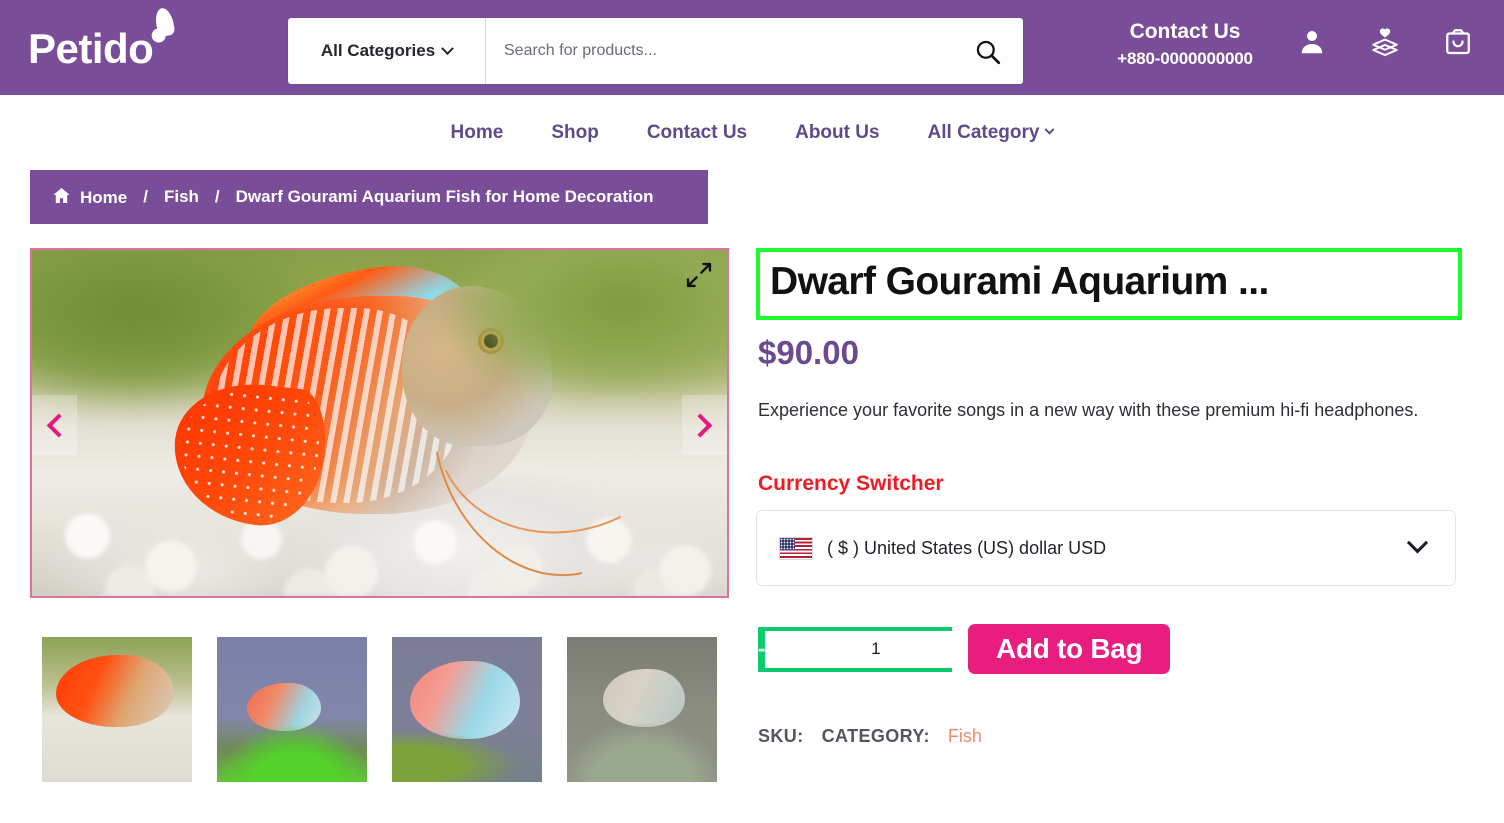  I want to click on search-button, so click(987, 51).